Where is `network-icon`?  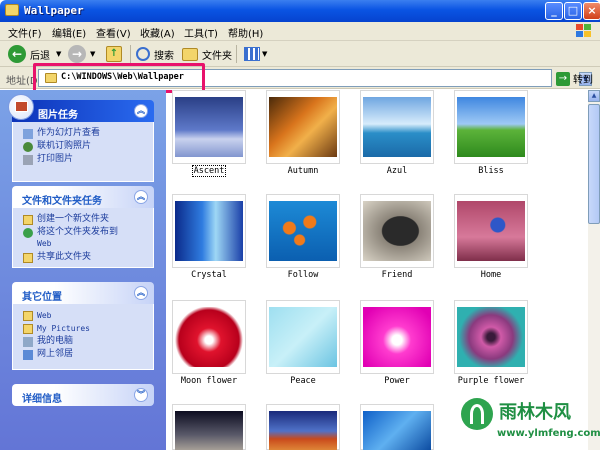
network-icon is located at coordinates (28, 355).